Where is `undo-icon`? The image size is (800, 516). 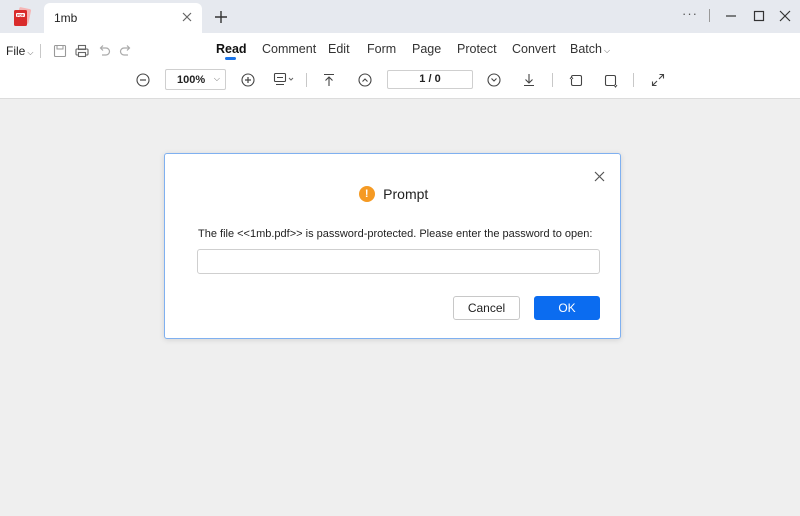 undo-icon is located at coordinates (104, 51).